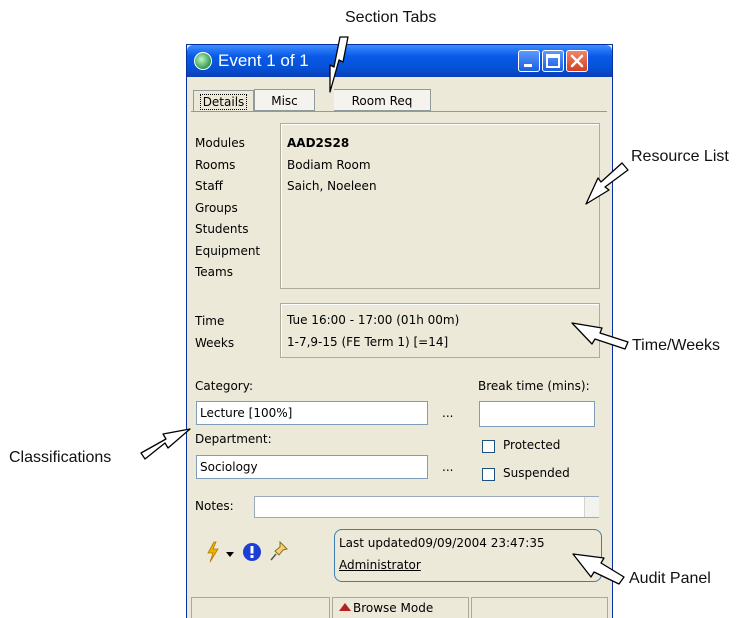 Image resolution: width=749 pixels, height=618 pixels. I want to click on browse-mode-label: Browse Mode, so click(393, 608).